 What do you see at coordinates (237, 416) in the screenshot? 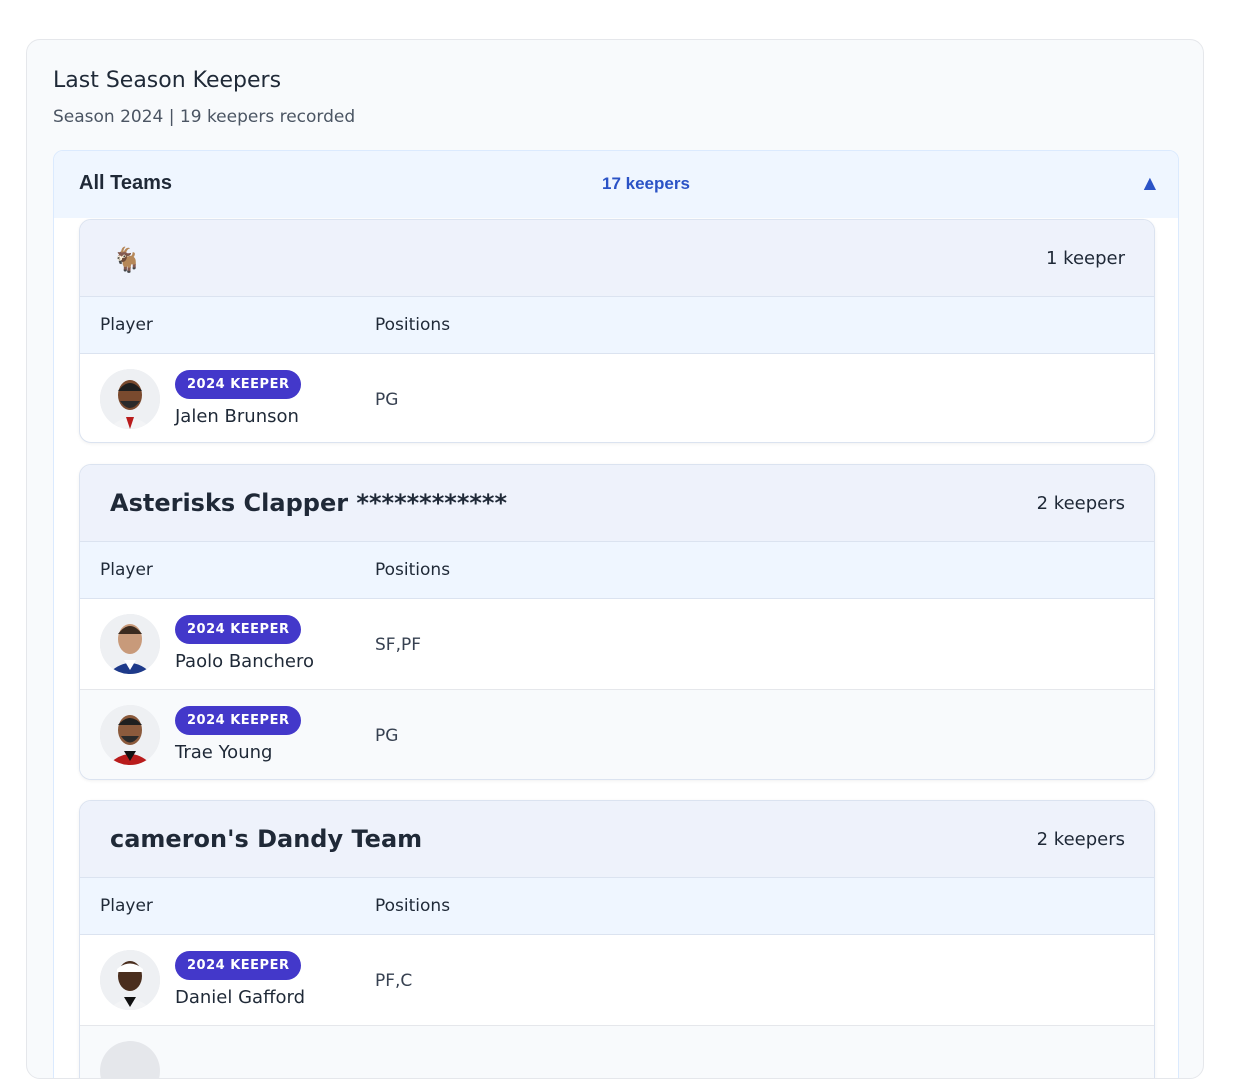
I see `player-name: Jalen Brunson` at bounding box center [237, 416].